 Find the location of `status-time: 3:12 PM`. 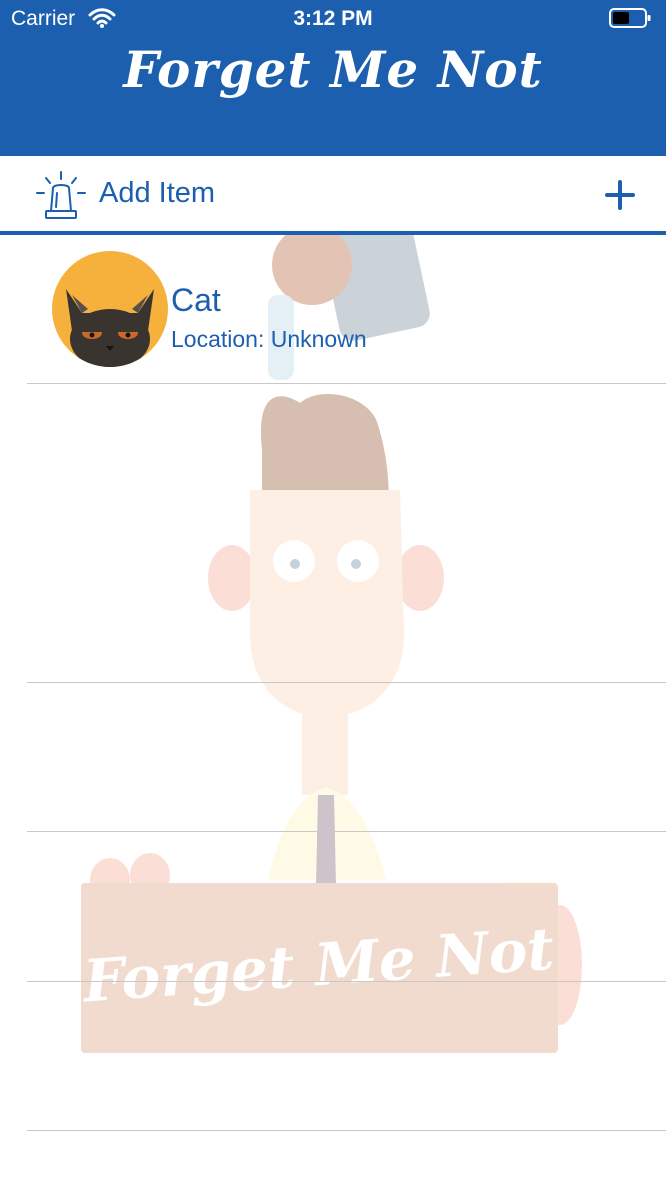

status-time: 3:12 PM is located at coordinates (333, 18).